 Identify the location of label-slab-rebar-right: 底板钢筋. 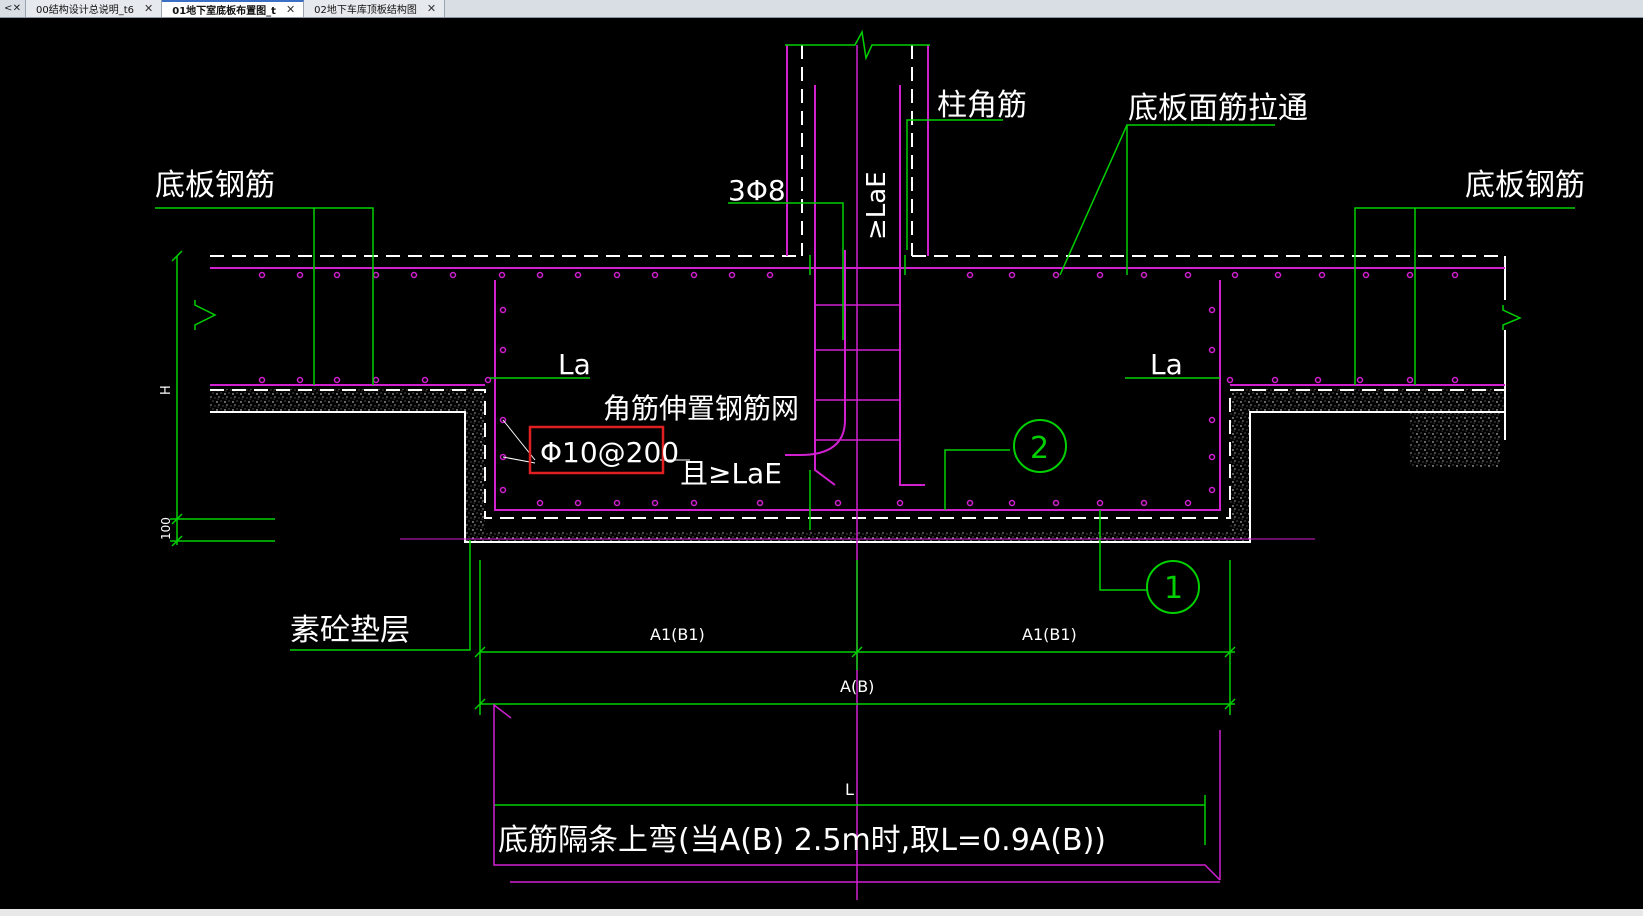
(1525, 185).